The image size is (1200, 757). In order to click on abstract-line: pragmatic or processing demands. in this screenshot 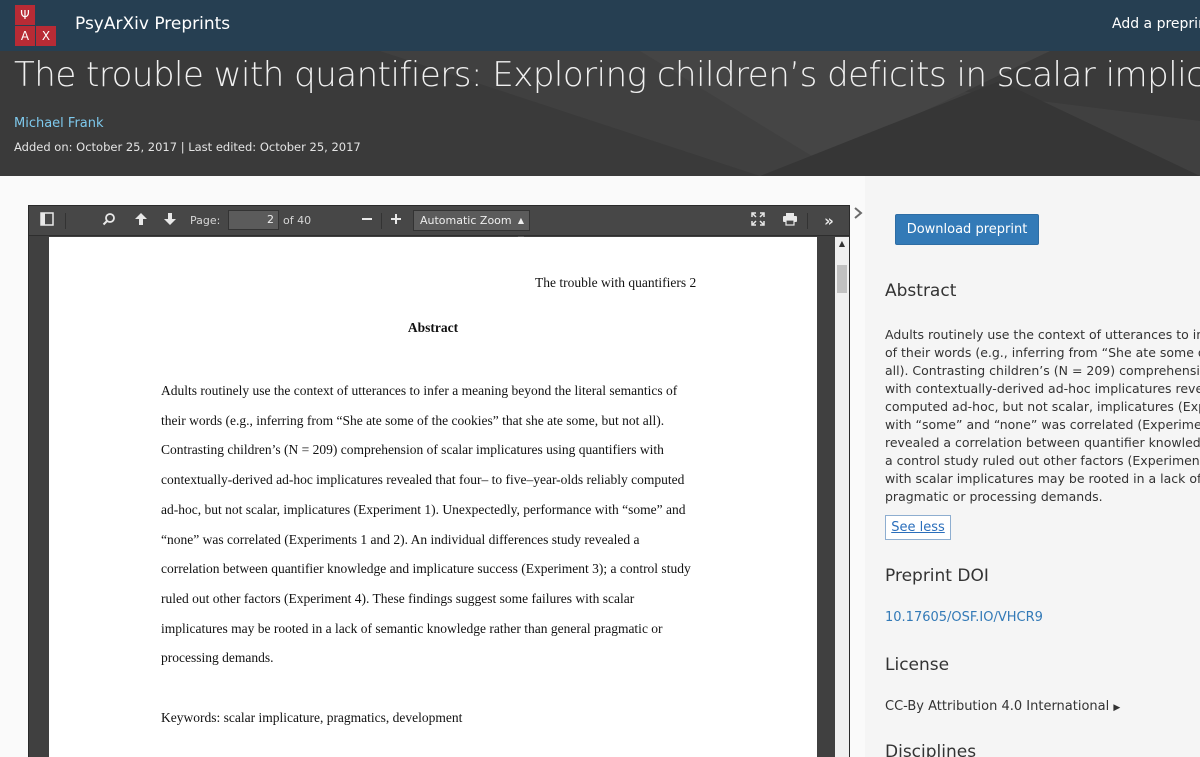, I will do `click(994, 496)`.